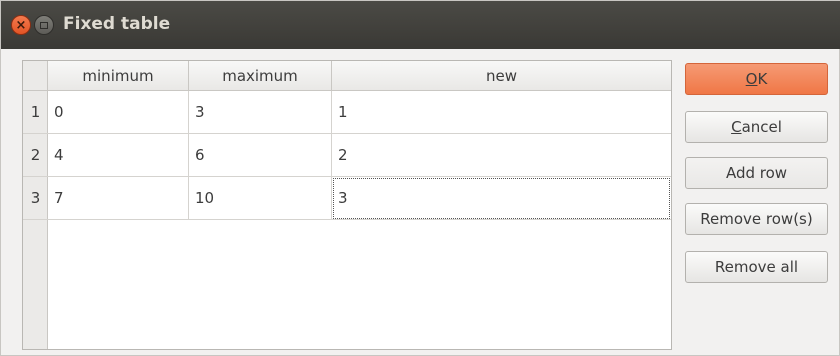 This screenshot has height=356, width=840. What do you see at coordinates (501, 112) in the screenshot?
I see `table-cell: 1` at bounding box center [501, 112].